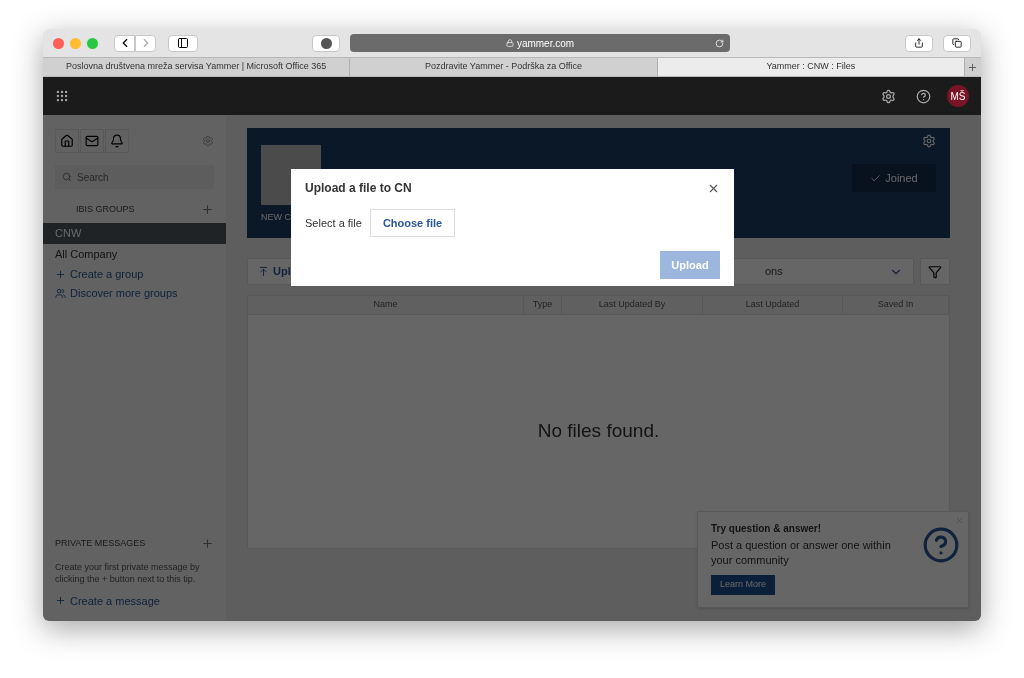 The width and height of the screenshot is (1024, 678). I want to click on share-icon, so click(919, 43).